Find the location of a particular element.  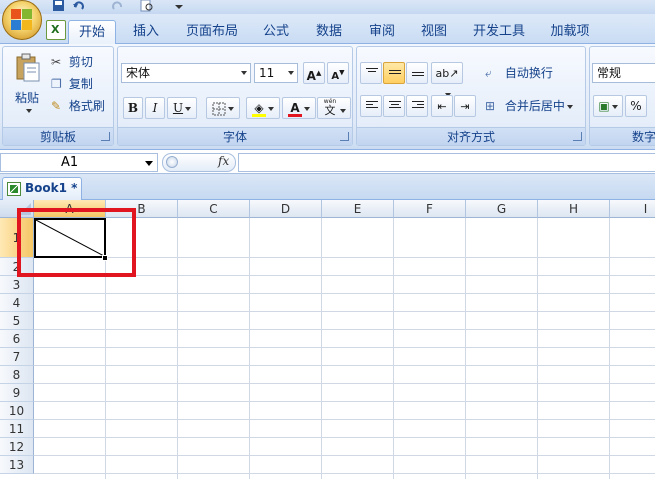

column-header-c: C is located at coordinates (214, 209).